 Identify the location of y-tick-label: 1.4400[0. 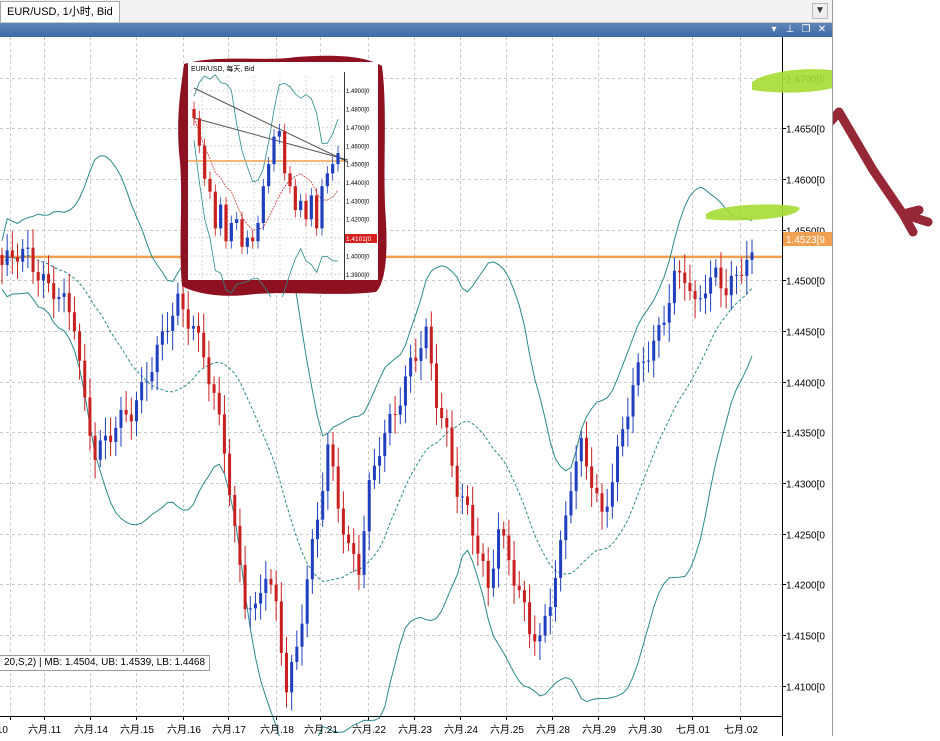
(805, 384).